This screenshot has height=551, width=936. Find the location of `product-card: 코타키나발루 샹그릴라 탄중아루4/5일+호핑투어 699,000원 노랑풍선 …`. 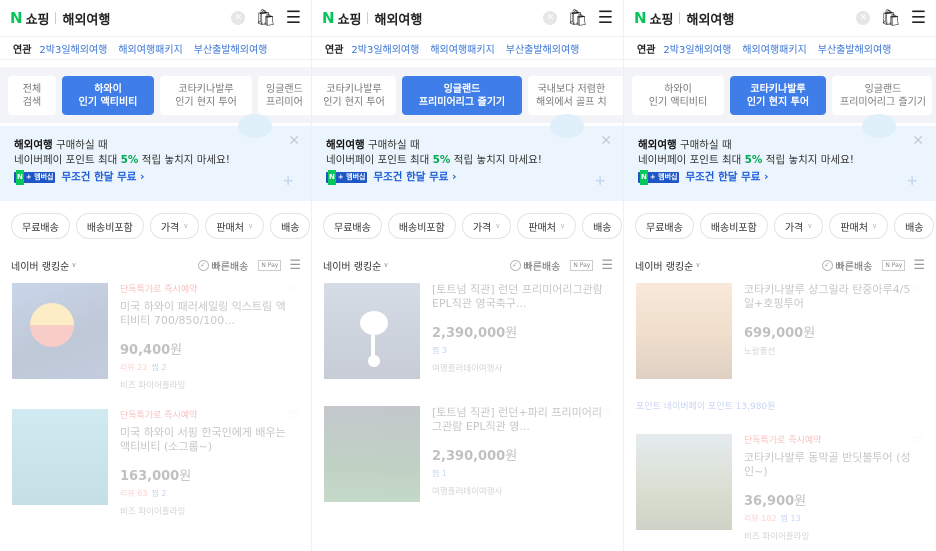

product-card: 코타키나발루 샹그릴라 탄중아루4/5일+호핑투어 699,000원 노랑풍선 … is located at coordinates (780, 336).